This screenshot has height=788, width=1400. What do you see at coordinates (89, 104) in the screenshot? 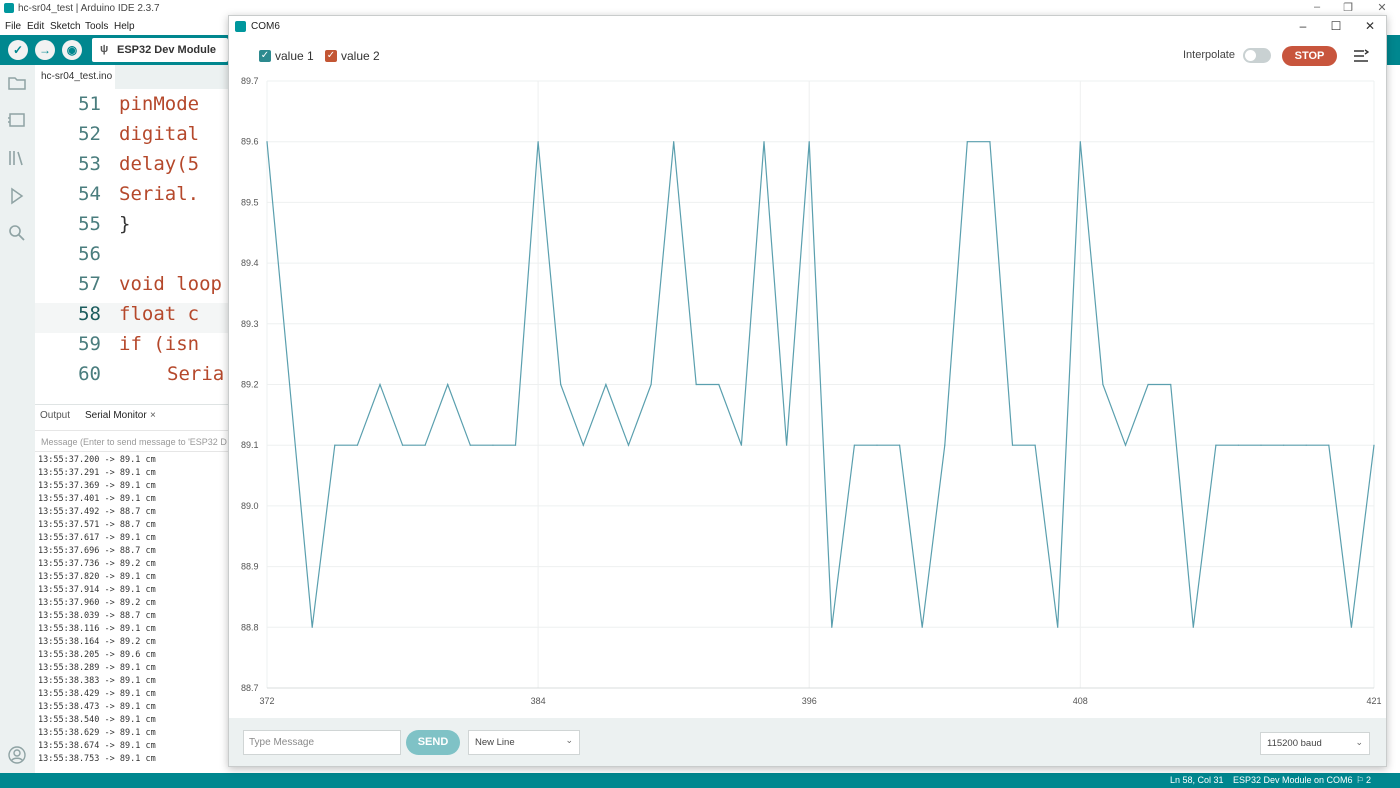
I see `line-number: 51` at bounding box center [89, 104].